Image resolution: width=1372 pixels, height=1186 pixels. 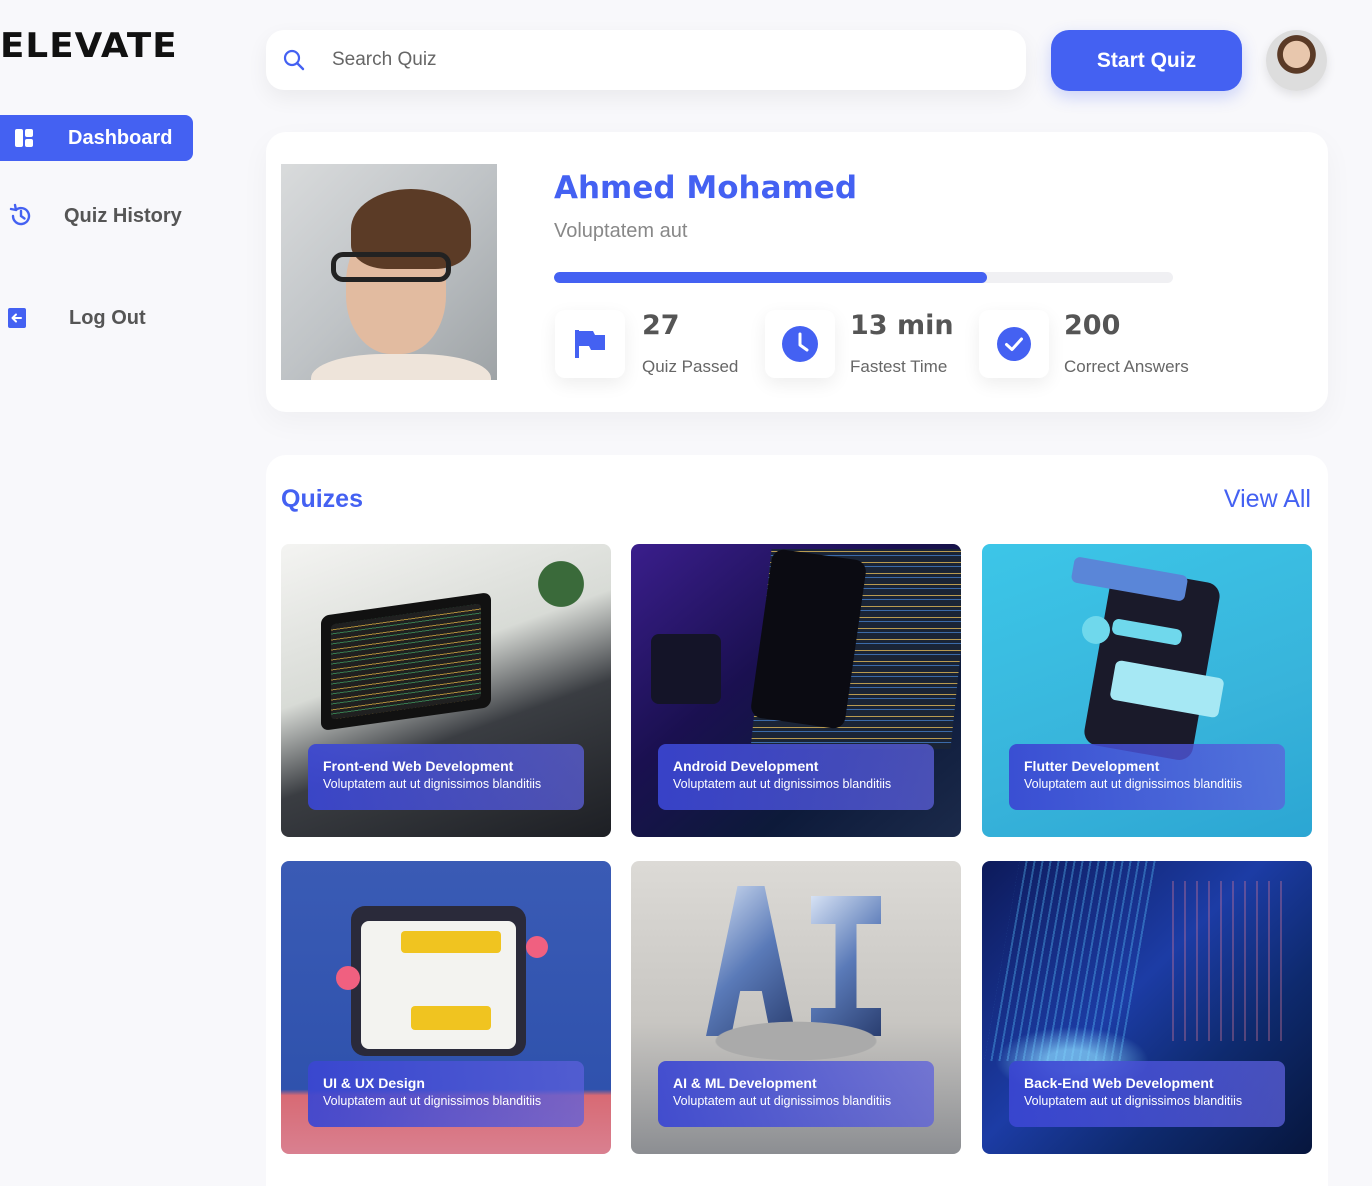 I want to click on flag-icon, so click(x=590, y=344).